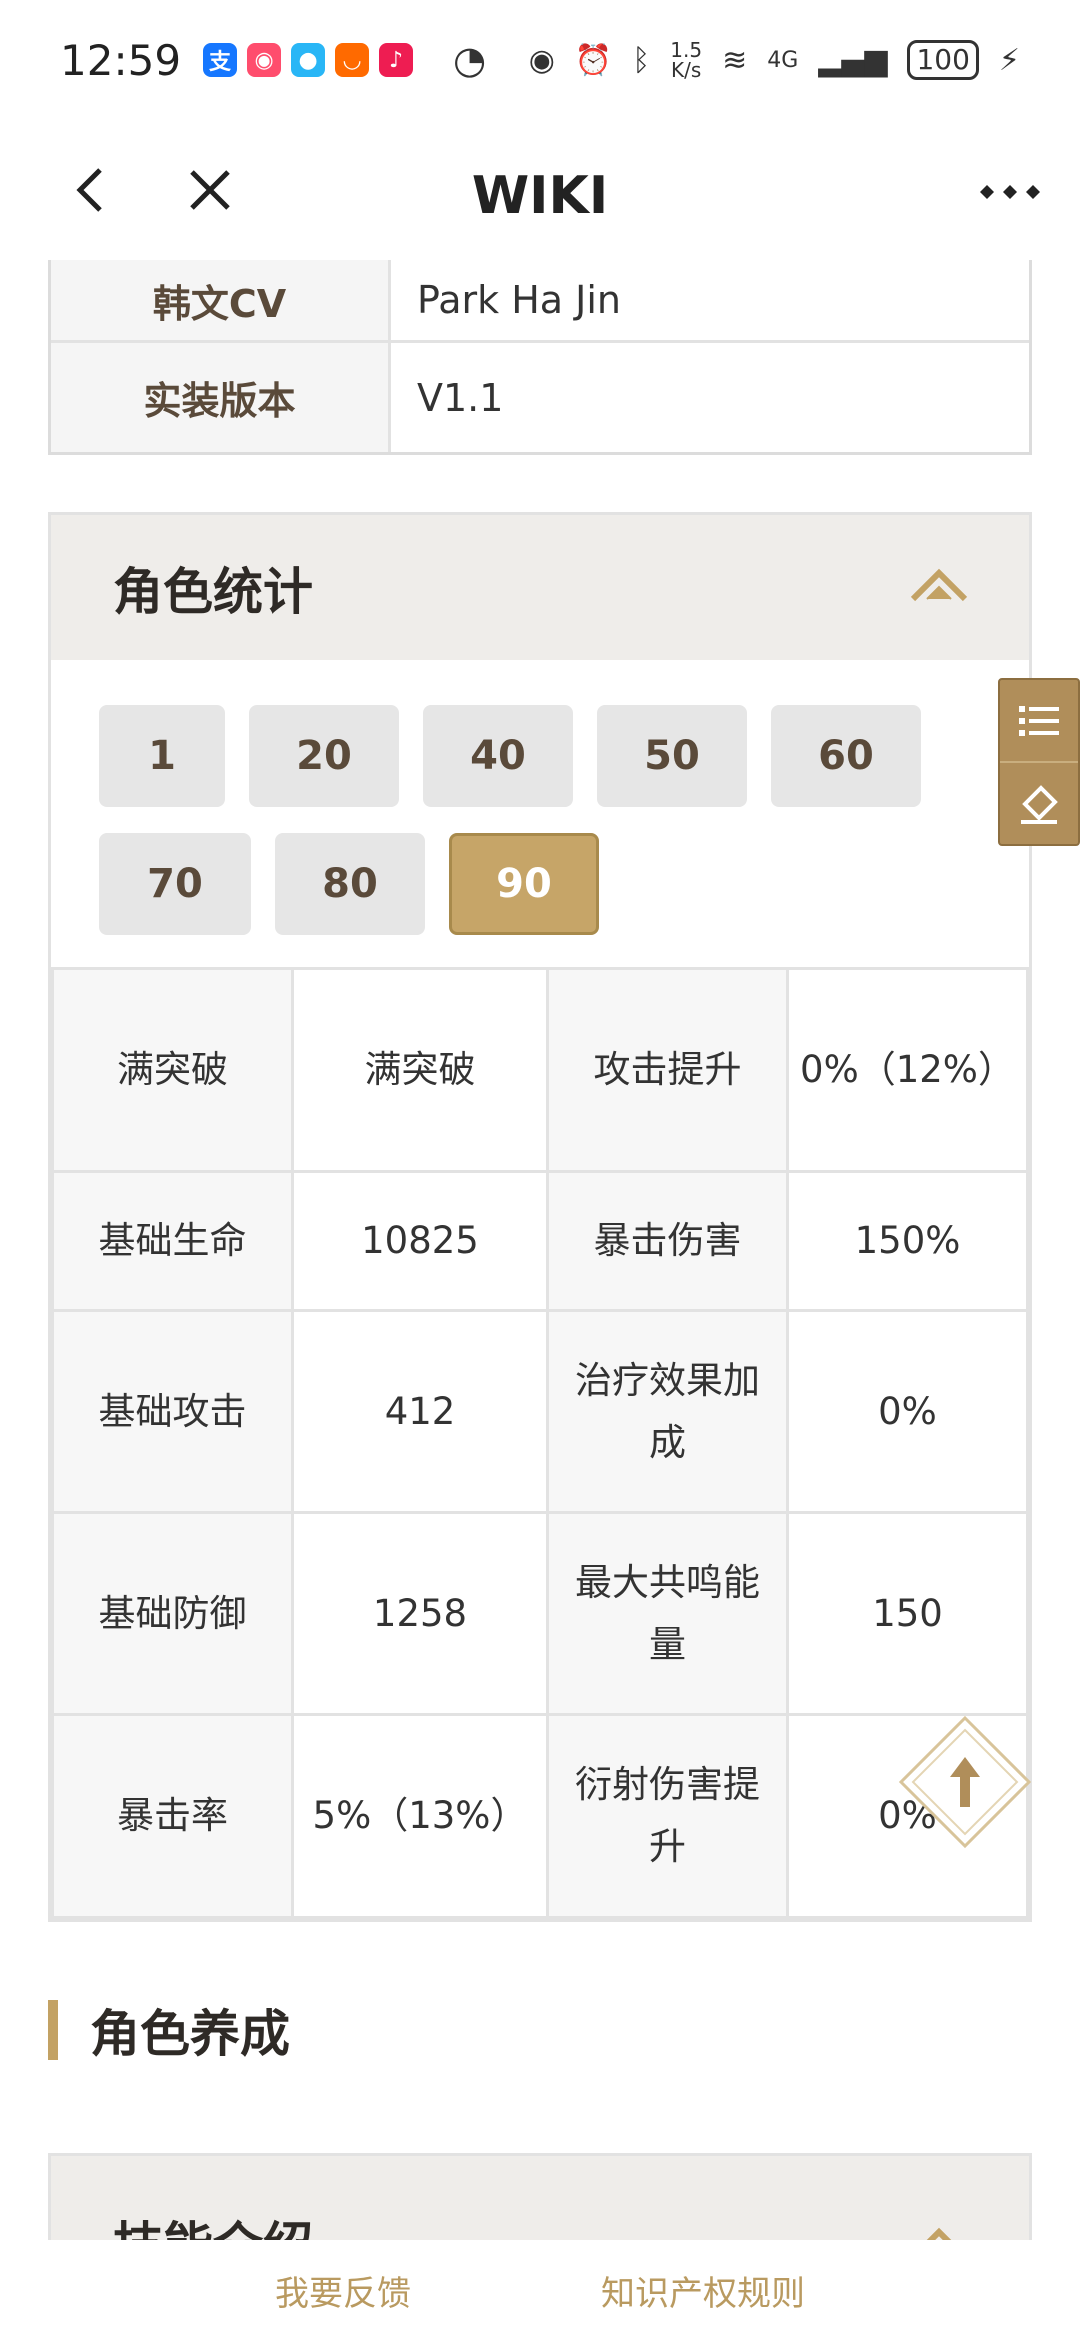  What do you see at coordinates (1010, 192) in the screenshot?
I see `more-dots-icon` at bounding box center [1010, 192].